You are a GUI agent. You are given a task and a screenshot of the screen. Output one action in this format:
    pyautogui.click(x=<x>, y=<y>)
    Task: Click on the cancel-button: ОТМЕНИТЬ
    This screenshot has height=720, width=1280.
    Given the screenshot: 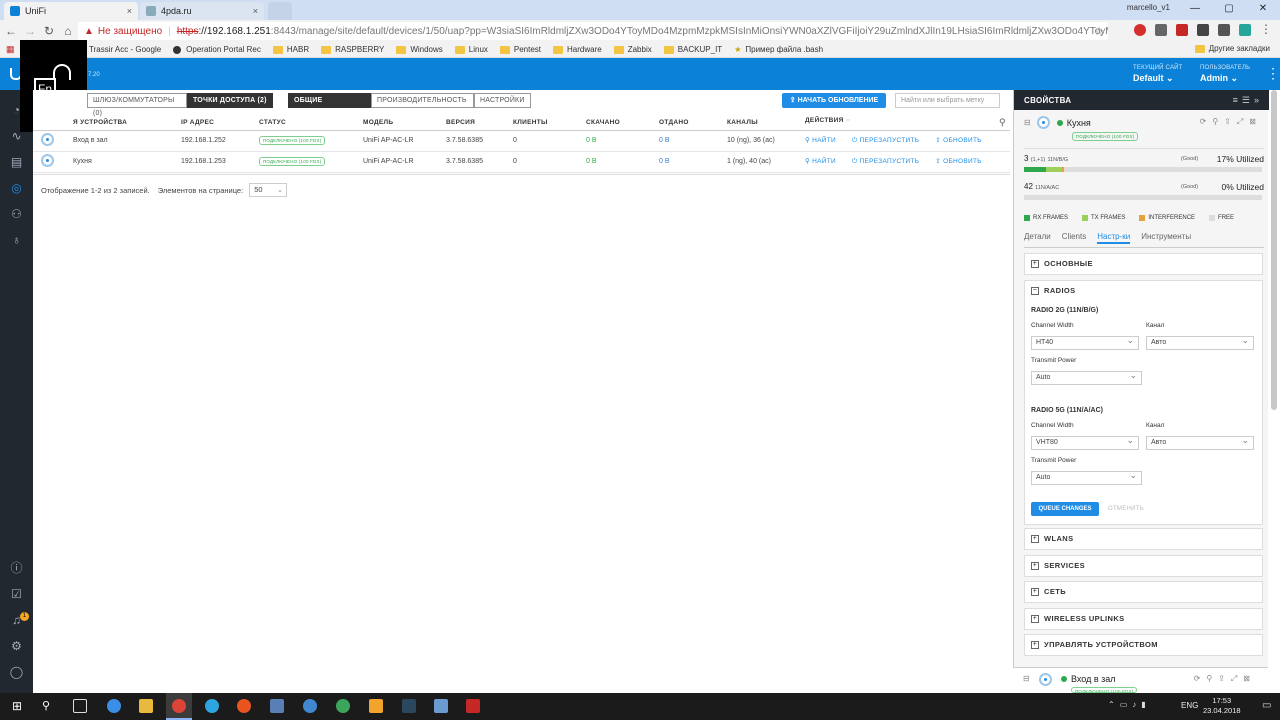 What is the action you would take?
    pyautogui.click(x=1126, y=509)
    